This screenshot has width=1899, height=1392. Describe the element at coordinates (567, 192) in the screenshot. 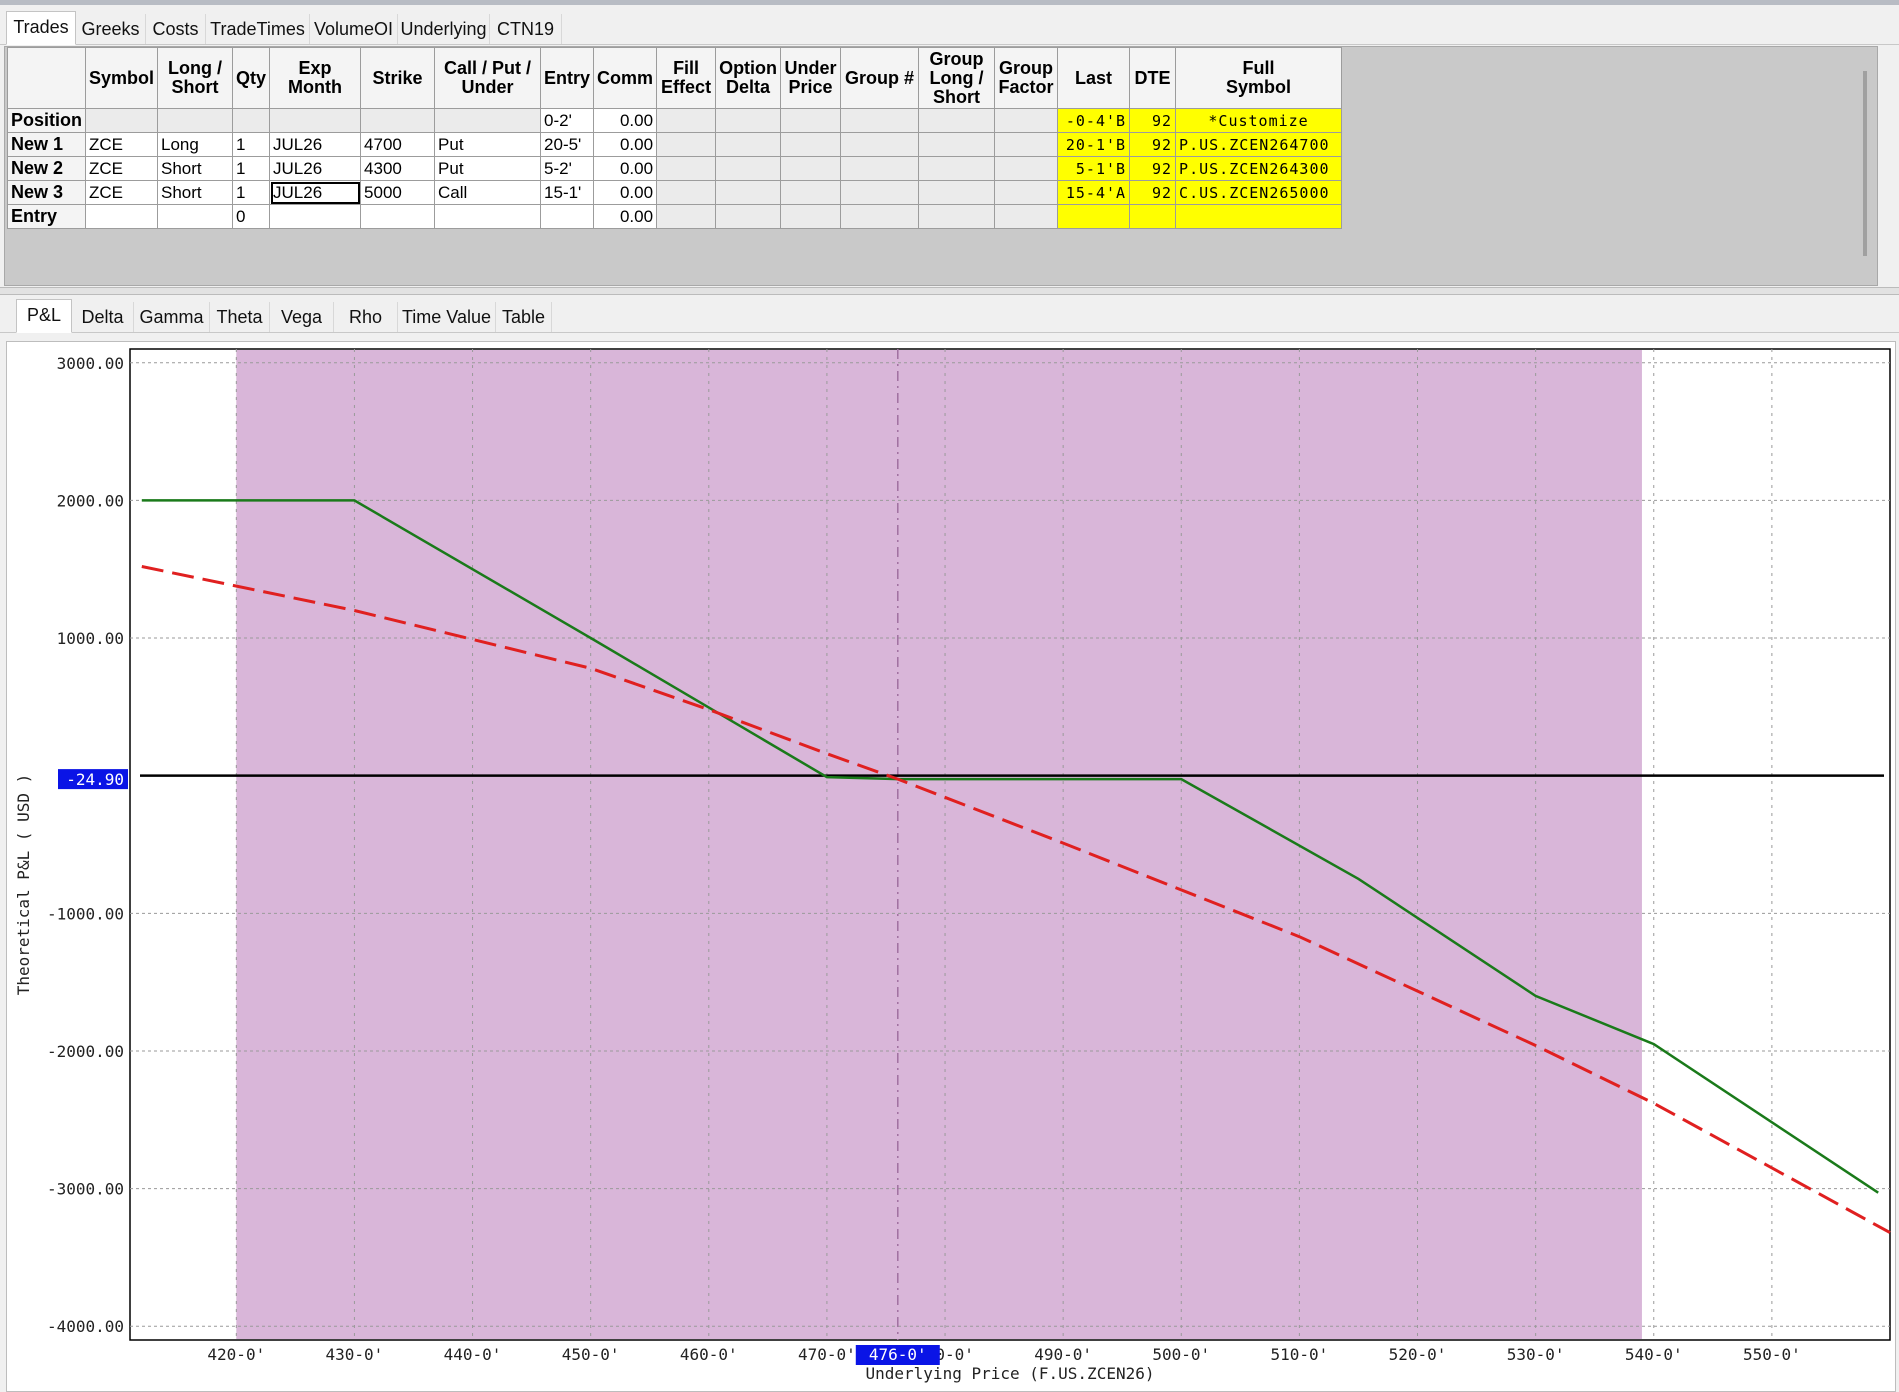

I see `cell-entry: 15-1'` at that location.